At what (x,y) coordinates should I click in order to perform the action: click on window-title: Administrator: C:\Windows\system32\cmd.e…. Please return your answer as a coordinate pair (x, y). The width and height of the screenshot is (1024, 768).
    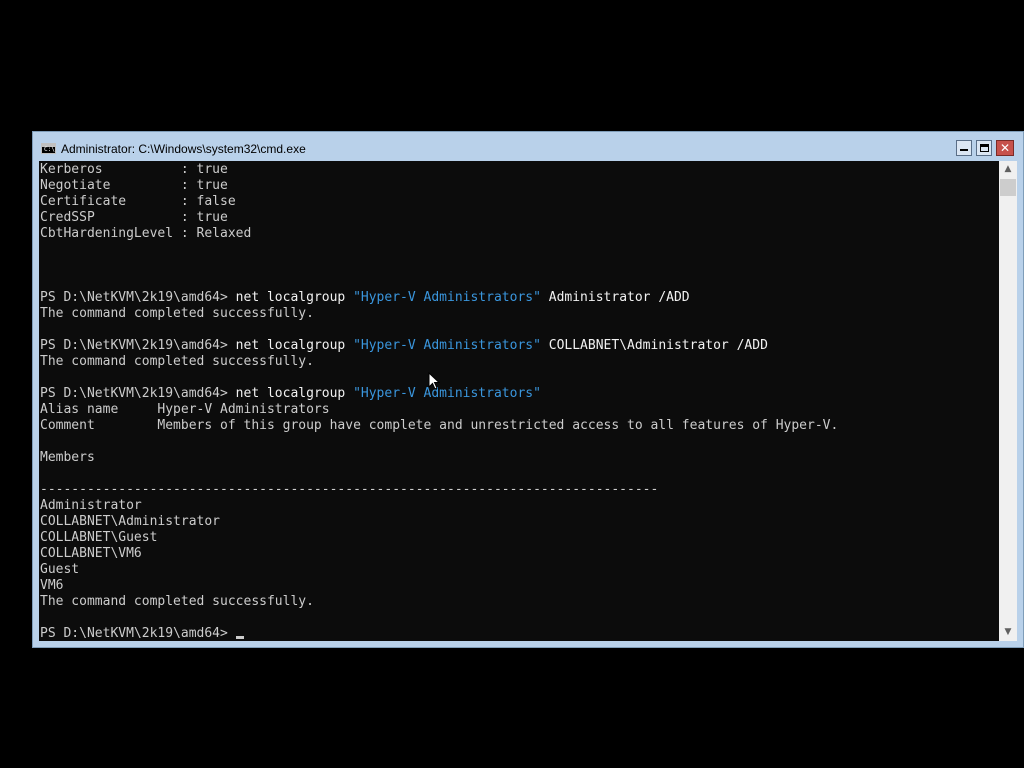
    Looking at the image, I should click on (183, 149).